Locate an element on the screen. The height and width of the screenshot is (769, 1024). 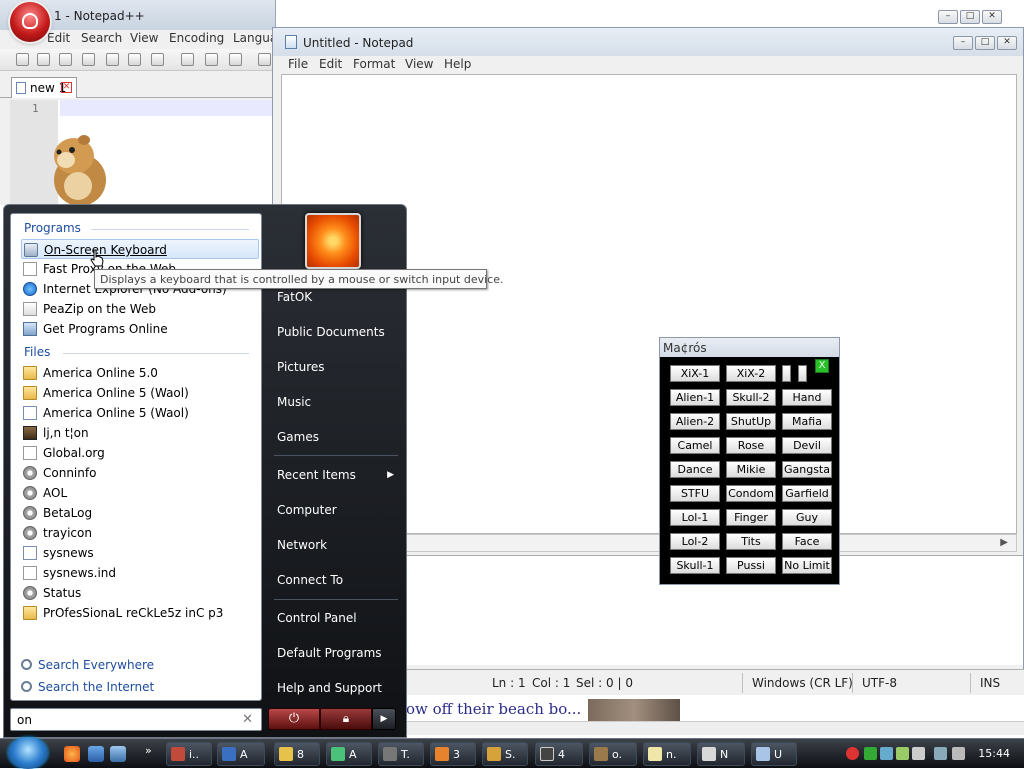
switch-windows-icon is located at coordinates (118, 754).